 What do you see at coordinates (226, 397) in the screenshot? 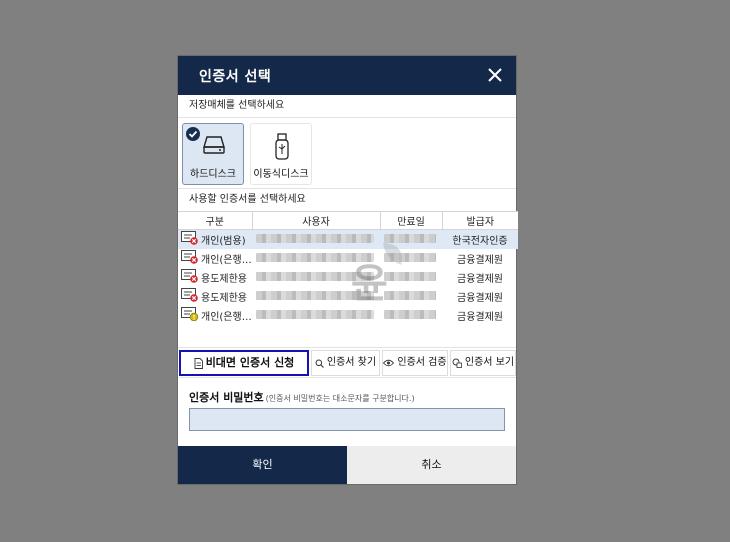
I see `password-label-text: 인증서 비밀번호` at bounding box center [226, 397].